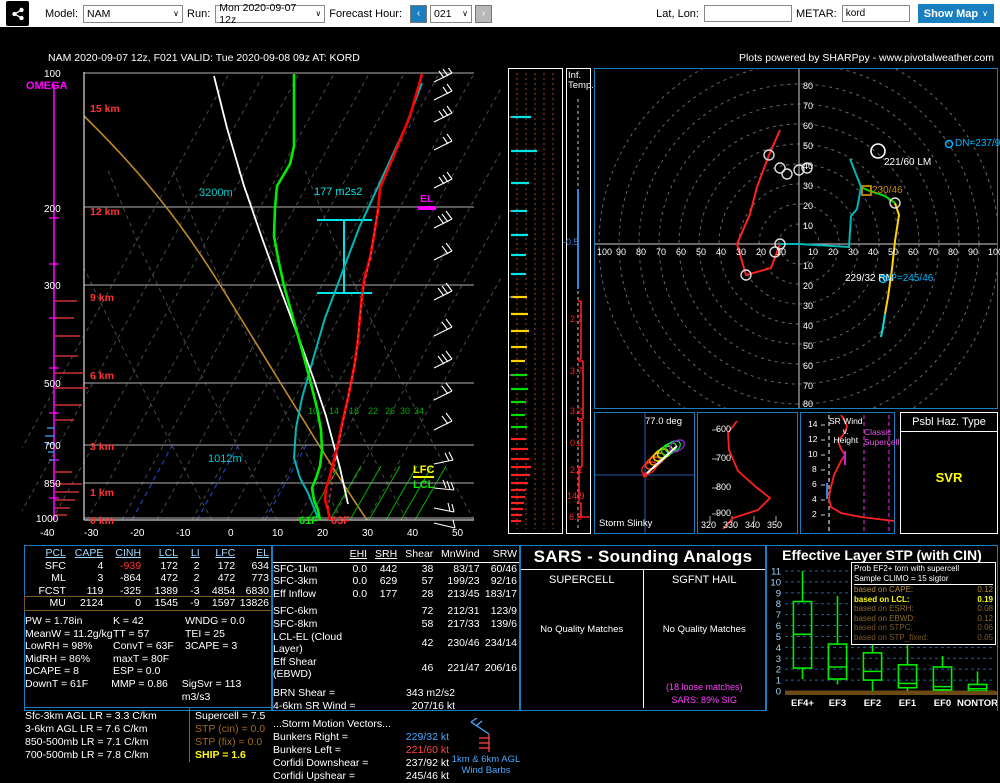  I want to click on eff-srh-label: 177 m2s2, so click(338, 192).